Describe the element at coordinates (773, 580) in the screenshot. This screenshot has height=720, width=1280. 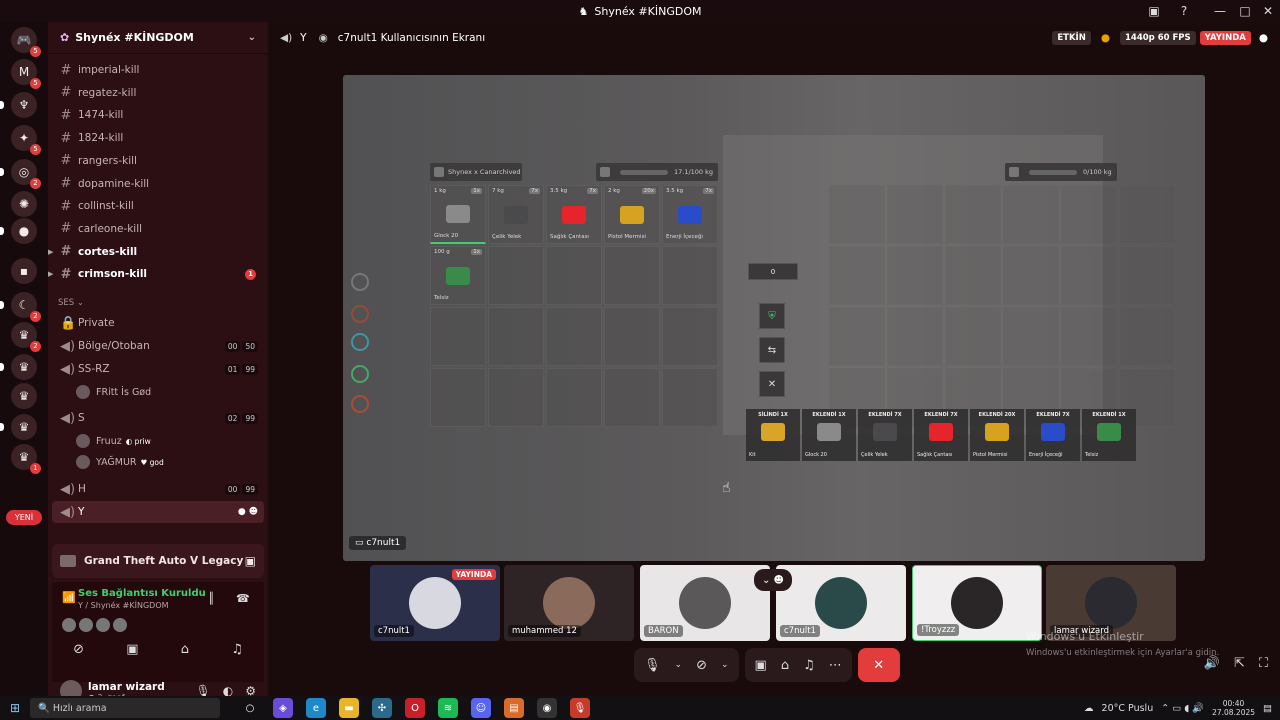
I see `participants-toggle: ⌄ ☻` at that location.